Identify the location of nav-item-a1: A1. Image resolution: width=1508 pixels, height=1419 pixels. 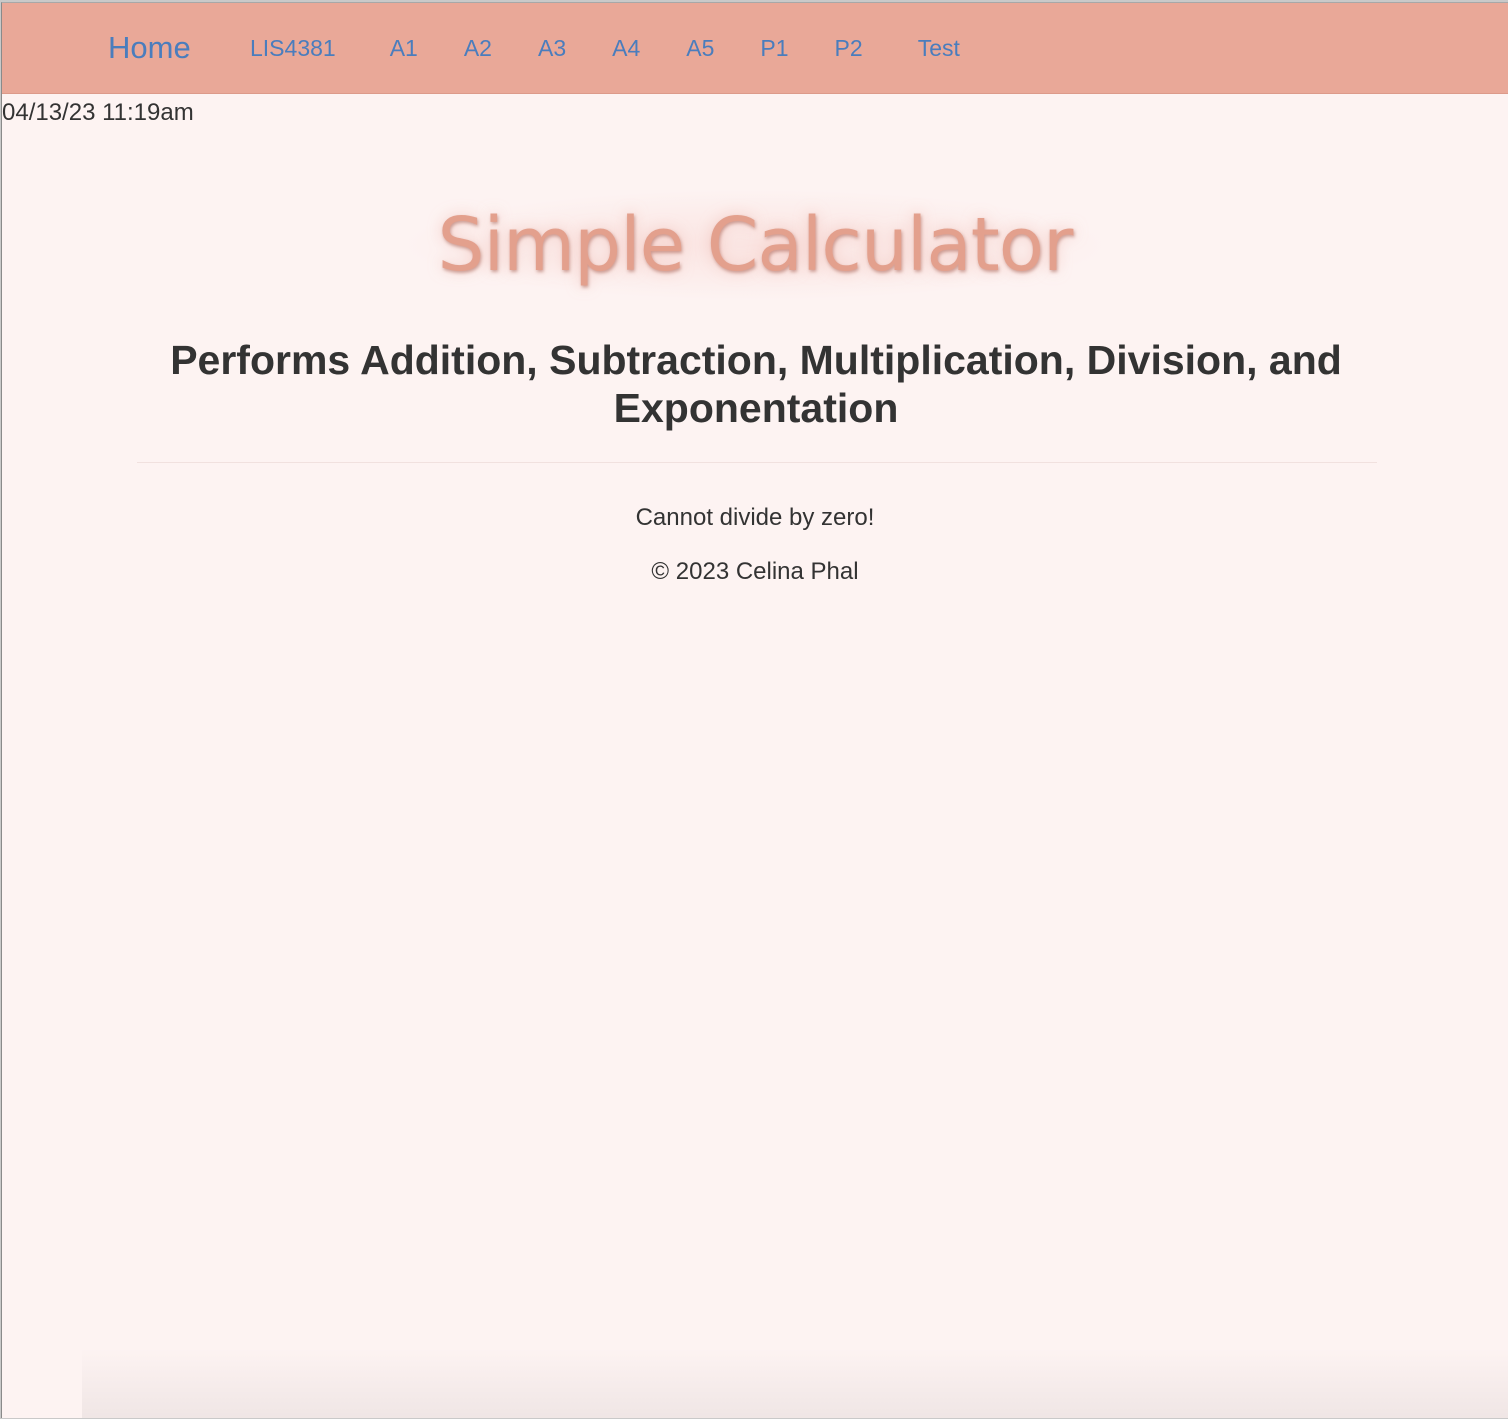
(398, 48).